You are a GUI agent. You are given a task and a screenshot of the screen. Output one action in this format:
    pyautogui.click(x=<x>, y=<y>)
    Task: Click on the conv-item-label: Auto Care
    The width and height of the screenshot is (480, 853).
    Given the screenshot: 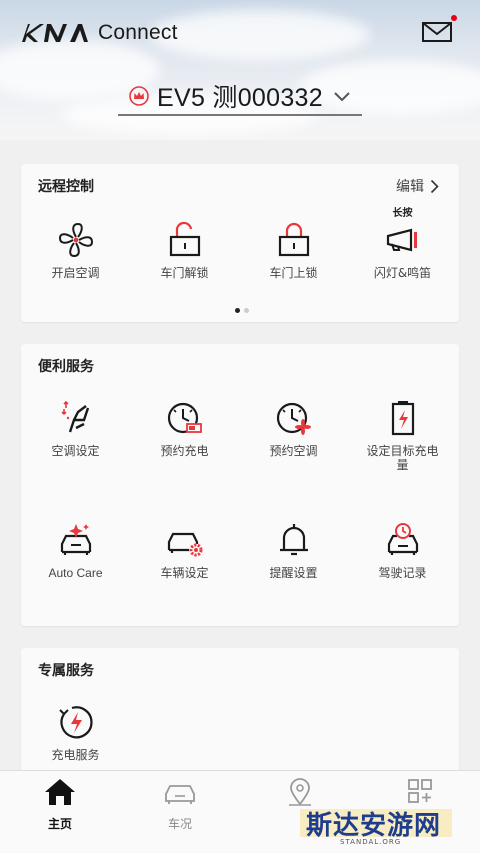 What is the action you would take?
    pyautogui.click(x=75, y=573)
    